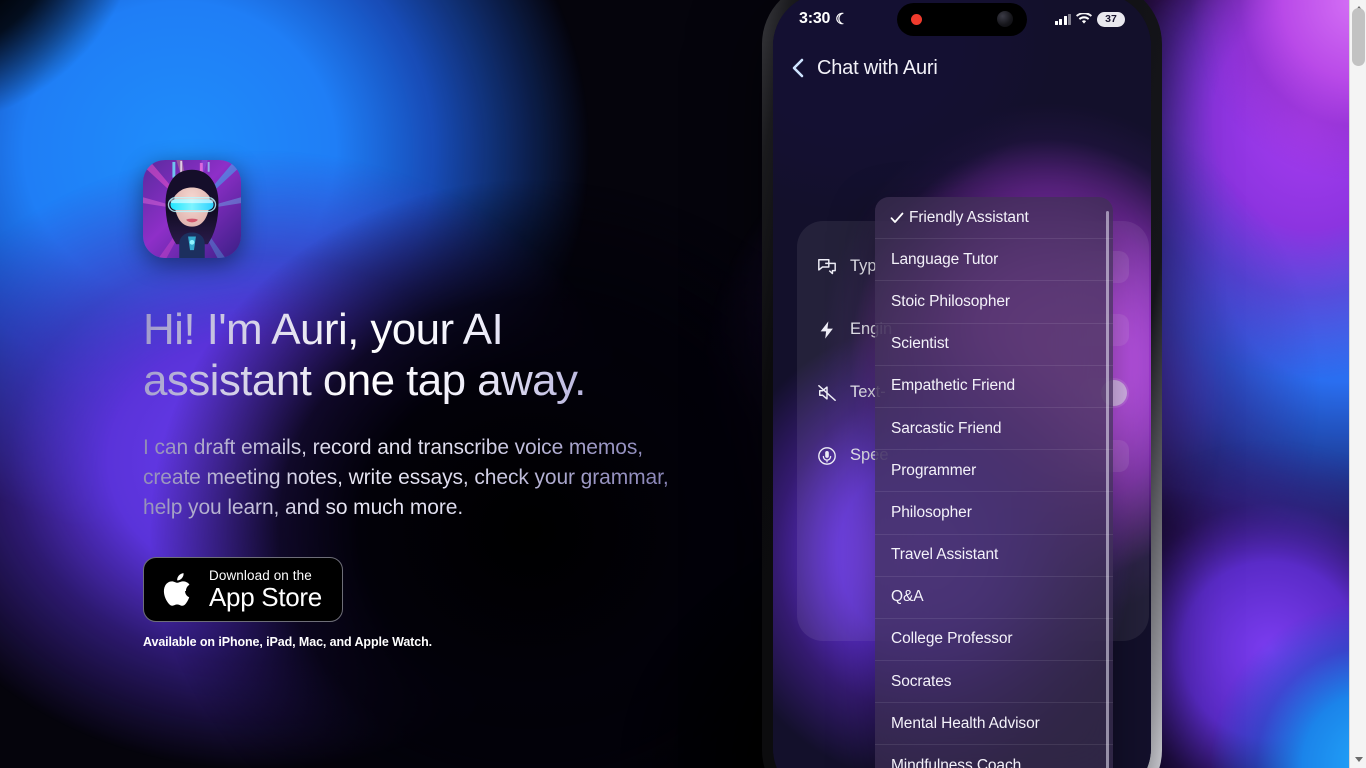 This screenshot has height=768, width=1366. What do you see at coordinates (897, 217) in the screenshot?
I see `checkmark-icon` at bounding box center [897, 217].